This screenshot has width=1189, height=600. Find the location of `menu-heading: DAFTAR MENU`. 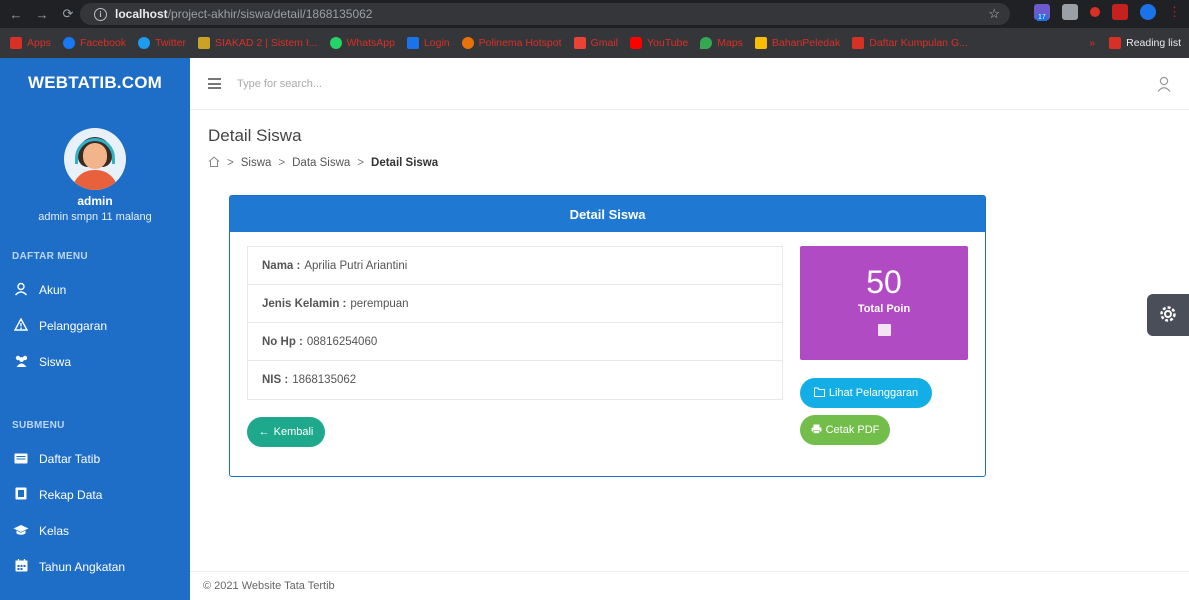

menu-heading: DAFTAR MENU is located at coordinates (50, 256).